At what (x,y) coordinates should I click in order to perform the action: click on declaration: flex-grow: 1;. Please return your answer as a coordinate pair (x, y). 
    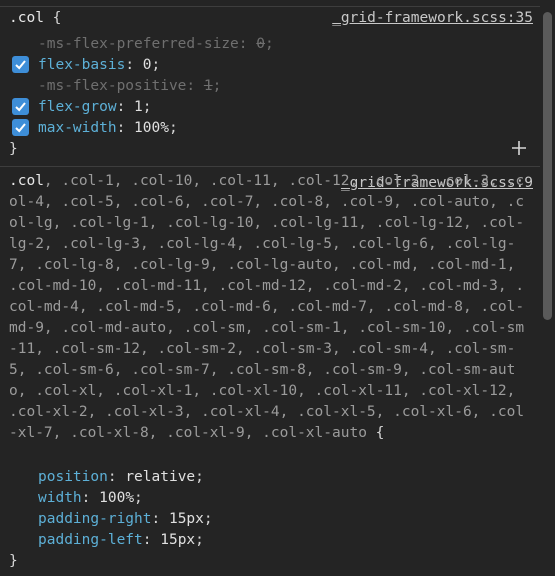
    Looking at the image, I should click on (95, 107).